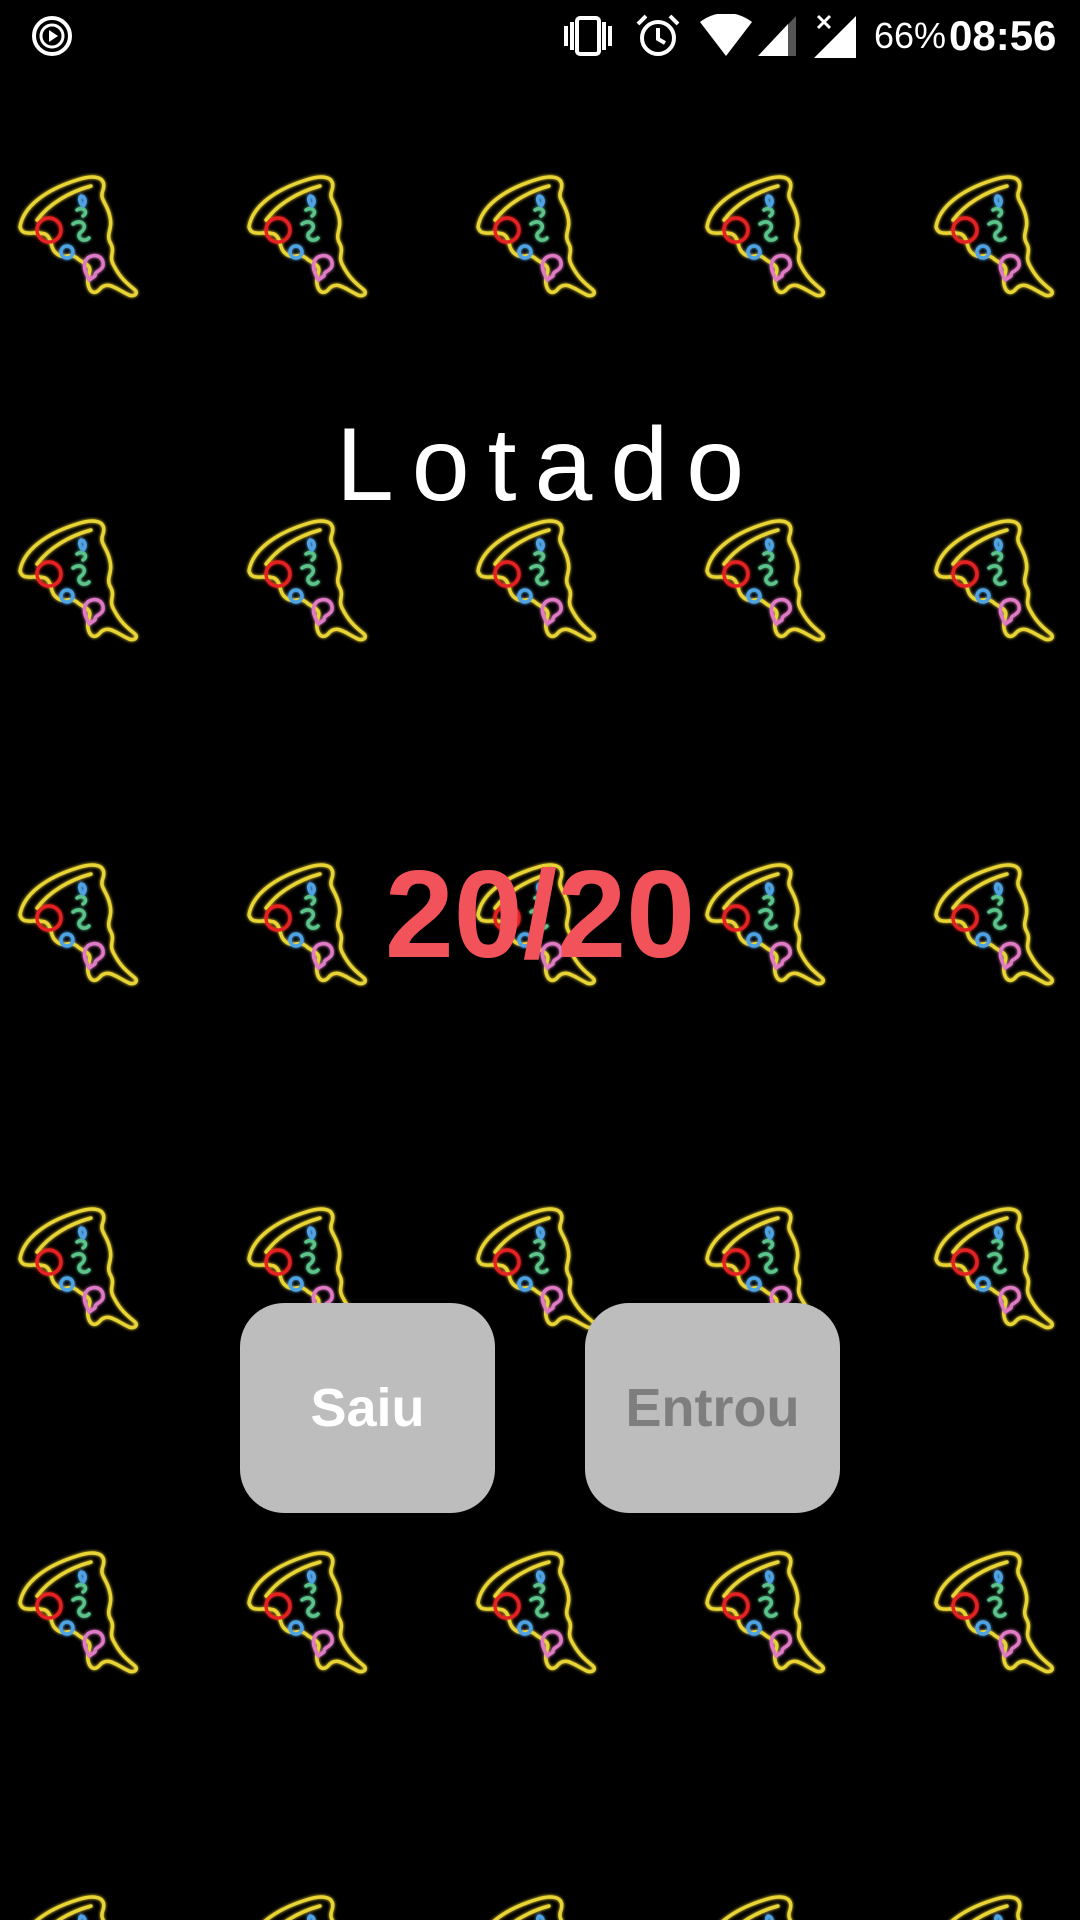 The width and height of the screenshot is (1080, 1920). What do you see at coordinates (836, 36) in the screenshot?
I see `cell-signal-no-data-icon` at bounding box center [836, 36].